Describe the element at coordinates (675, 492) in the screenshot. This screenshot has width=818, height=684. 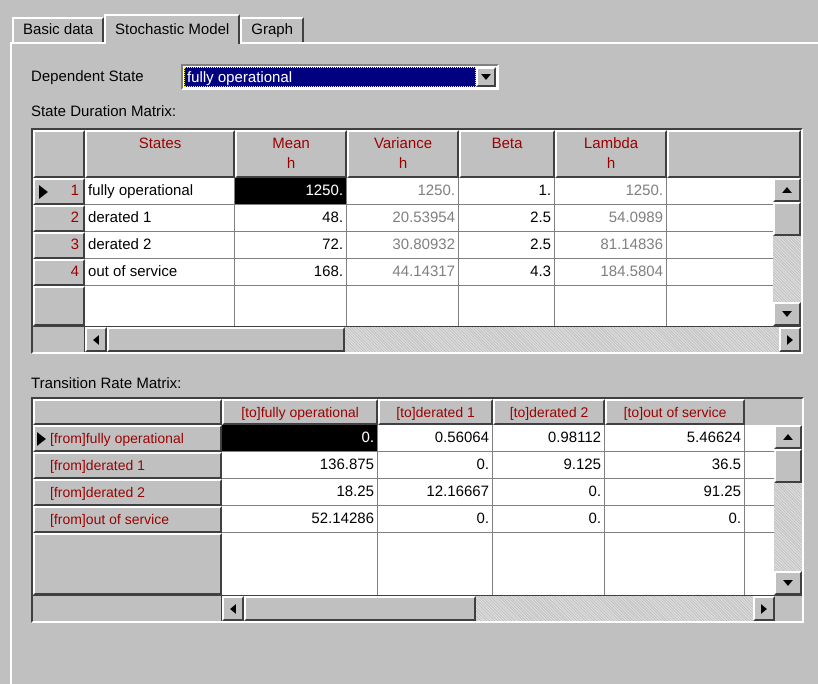
I see `table-cell: 91.25` at that location.